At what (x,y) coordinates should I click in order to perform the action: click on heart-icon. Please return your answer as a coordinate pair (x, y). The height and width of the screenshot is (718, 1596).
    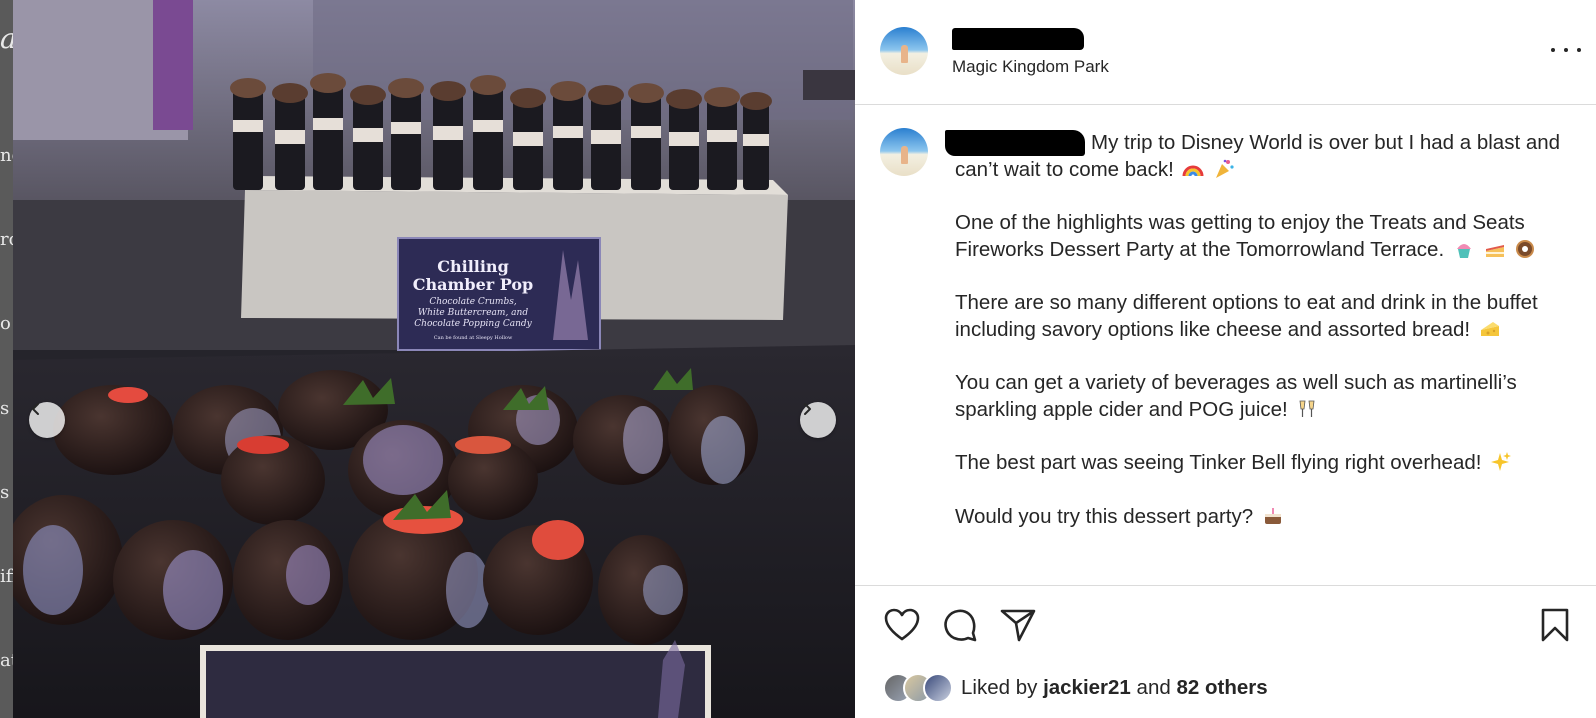
    Looking at the image, I should click on (902, 624).